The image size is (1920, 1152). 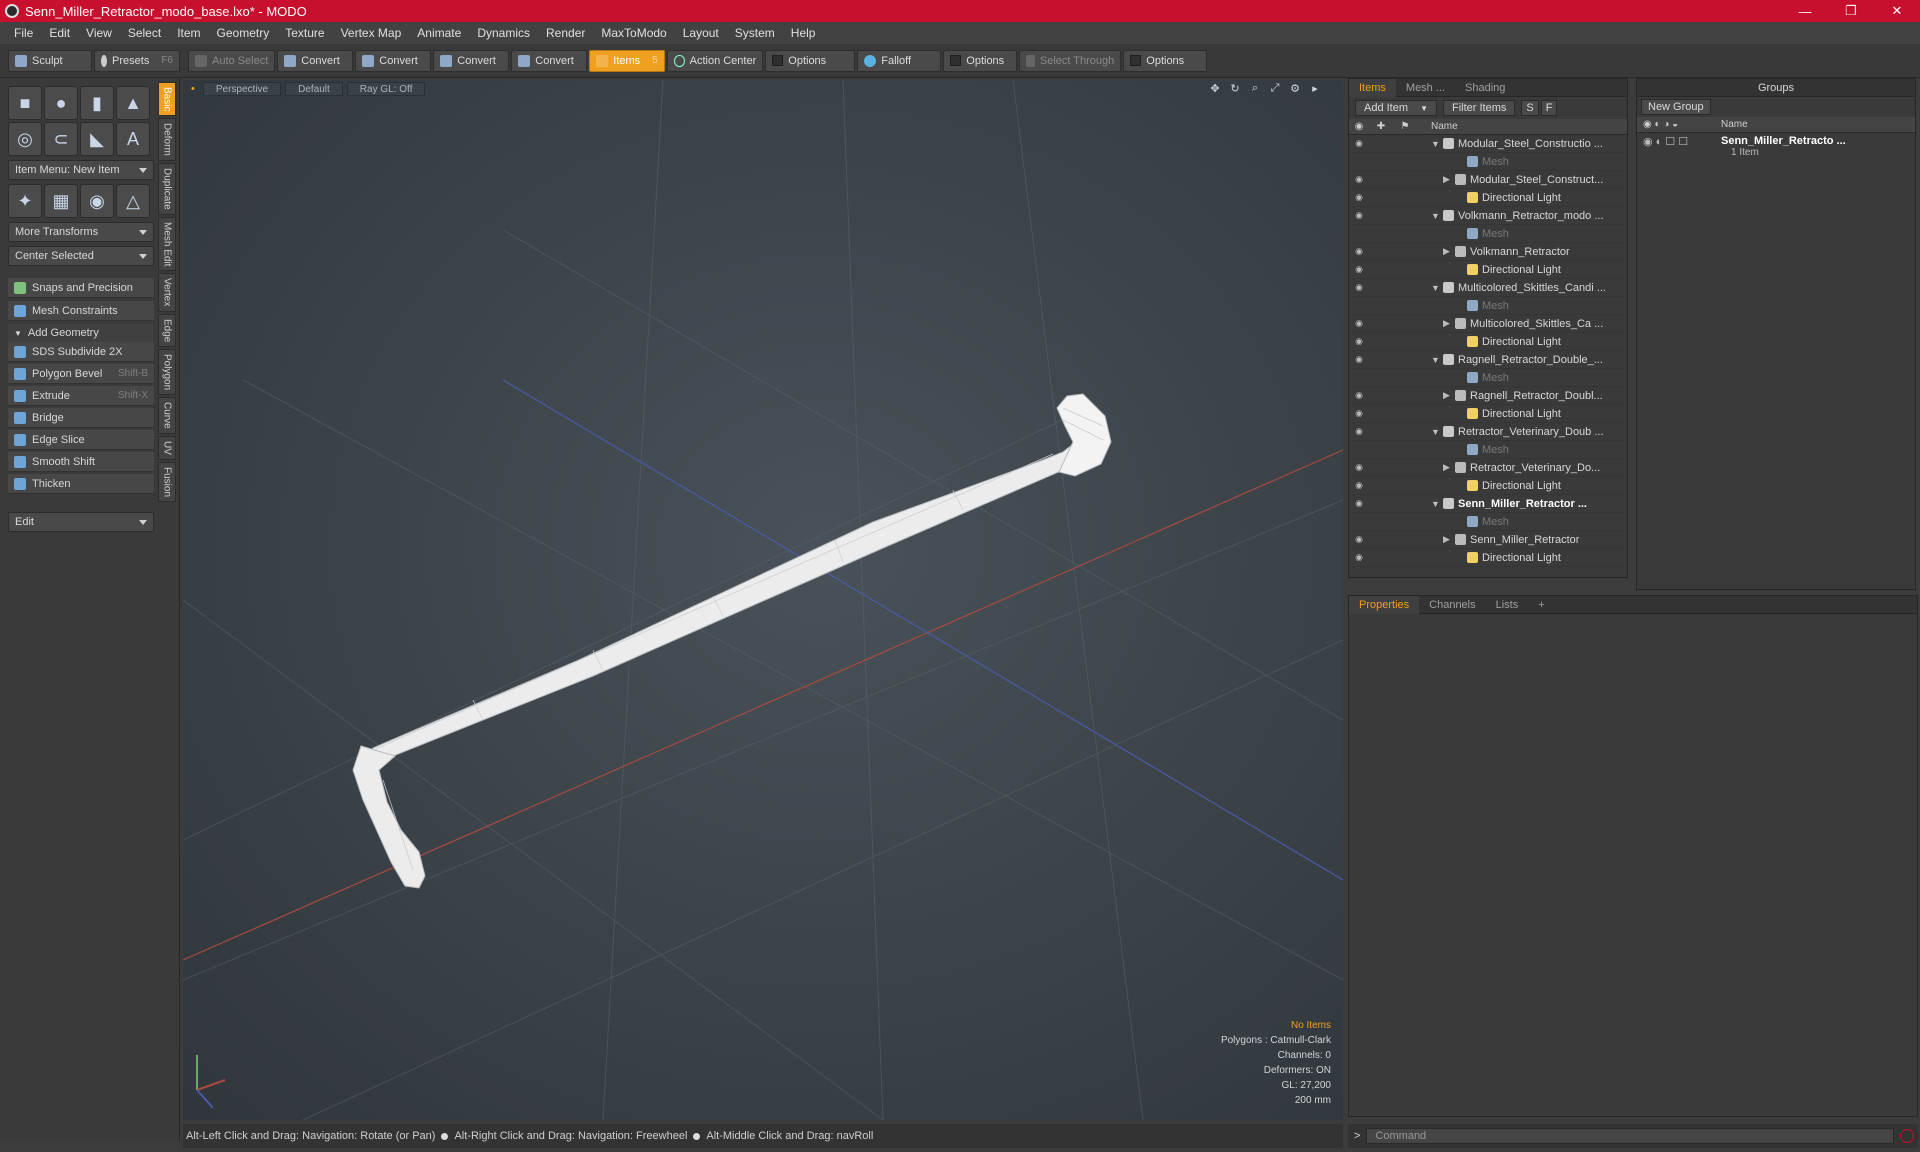 What do you see at coordinates (167, 330) in the screenshot?
I see `vtab-edge: Edge` at bounding box center [167, 330].